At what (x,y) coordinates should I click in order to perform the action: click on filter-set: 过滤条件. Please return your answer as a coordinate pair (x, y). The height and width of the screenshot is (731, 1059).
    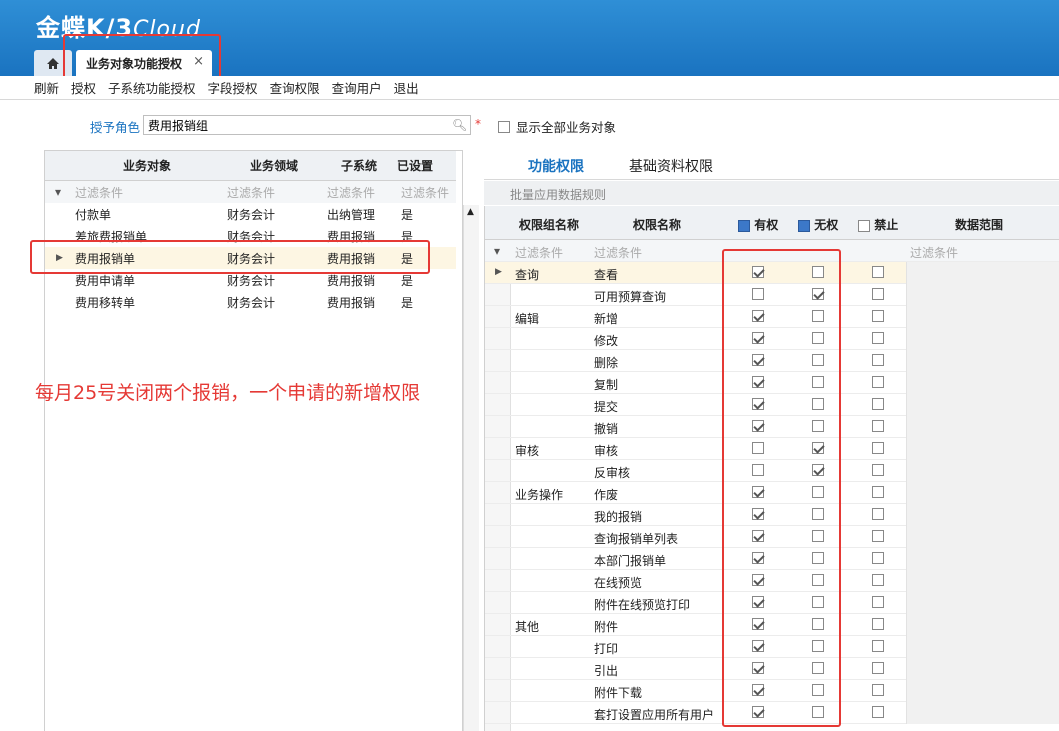
    Looking at the image, I should click on (425, 192).